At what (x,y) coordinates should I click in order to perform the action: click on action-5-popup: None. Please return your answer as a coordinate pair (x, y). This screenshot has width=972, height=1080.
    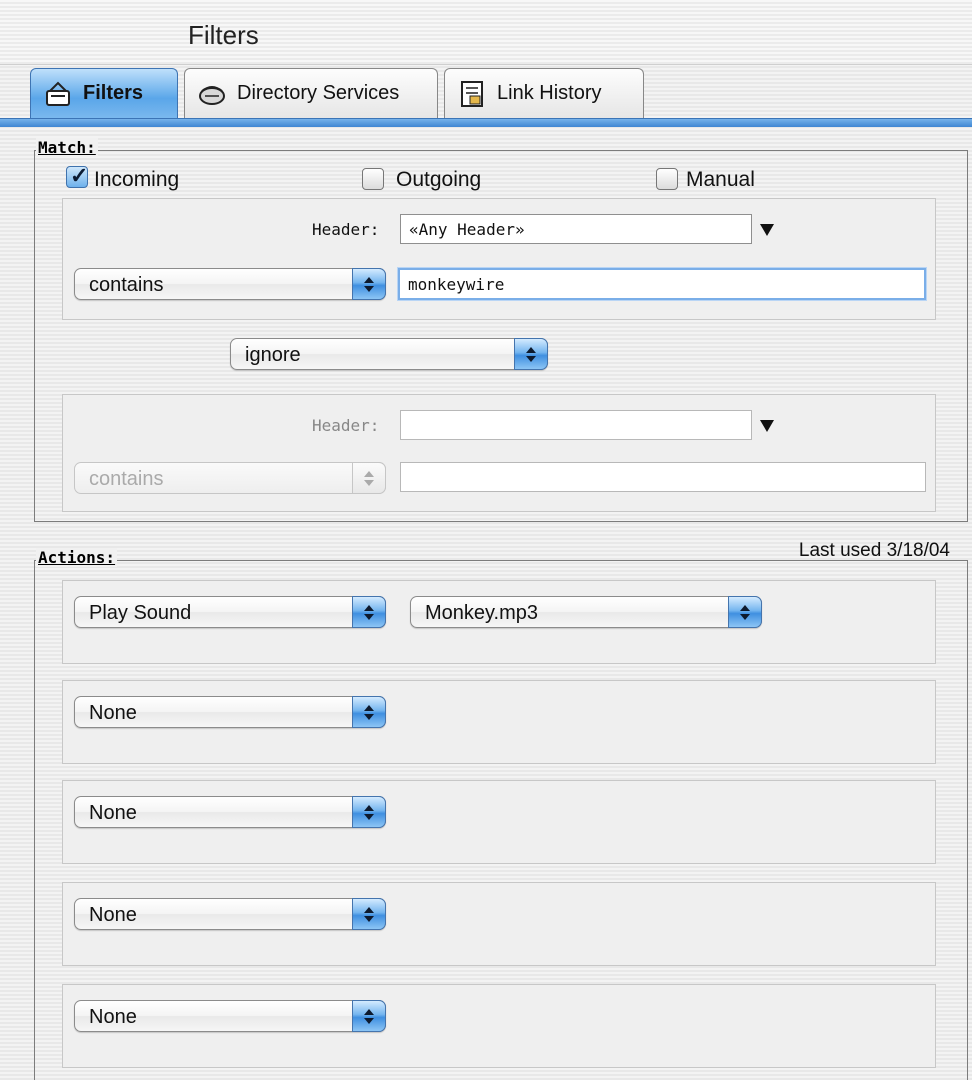
    Looking at the image, I should click on (230, 1016).